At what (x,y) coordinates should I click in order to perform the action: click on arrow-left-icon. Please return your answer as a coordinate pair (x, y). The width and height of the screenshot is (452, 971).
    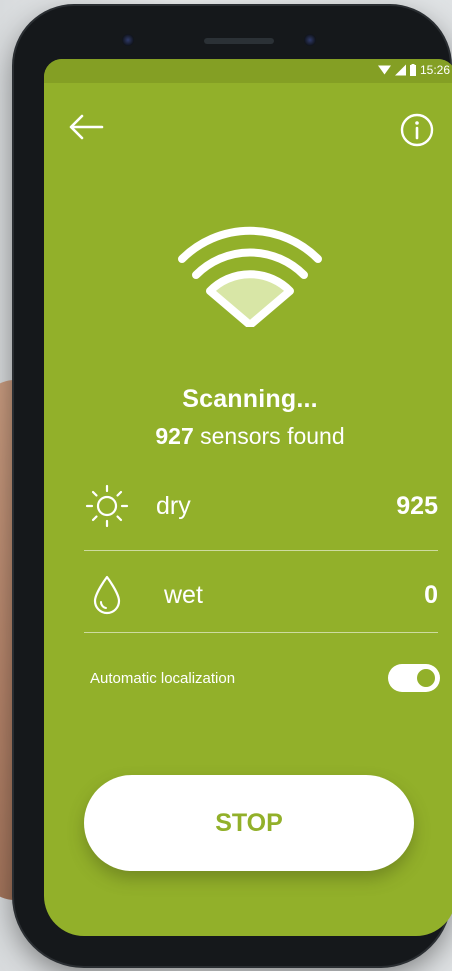
    Looking at the image, I should click on (86, 127).